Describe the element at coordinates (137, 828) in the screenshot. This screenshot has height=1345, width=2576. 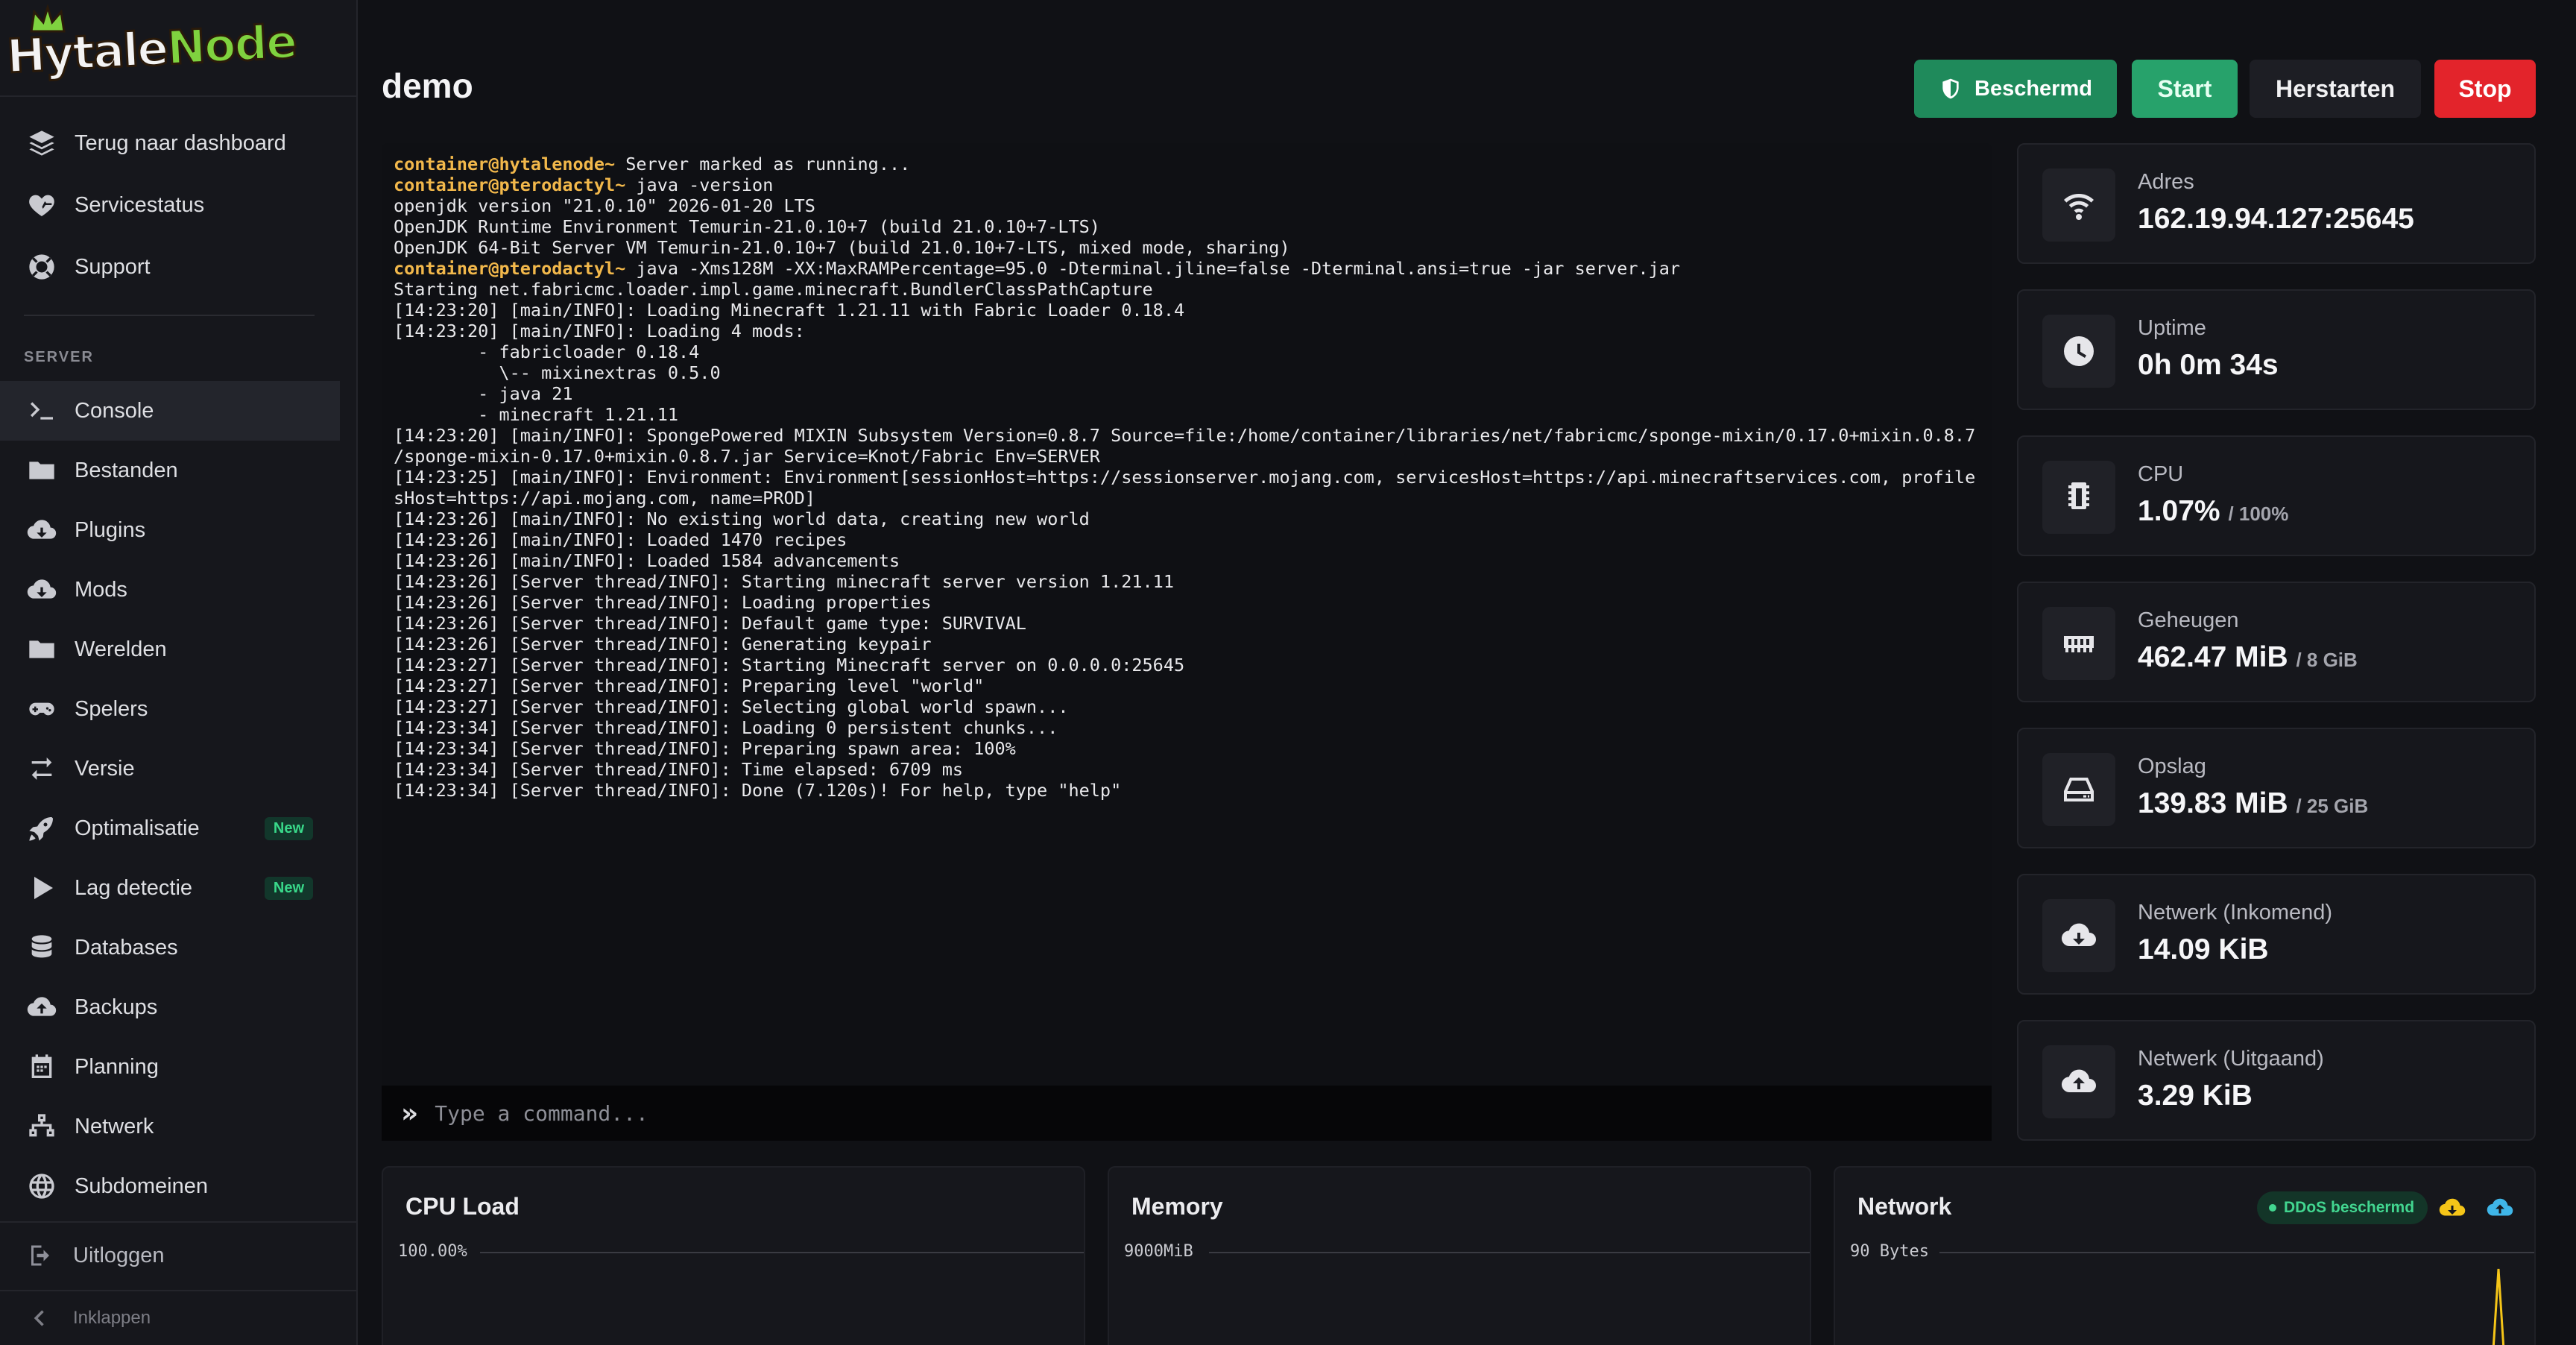
I see `sidebar-item-label: Optimalisatie` at that location.